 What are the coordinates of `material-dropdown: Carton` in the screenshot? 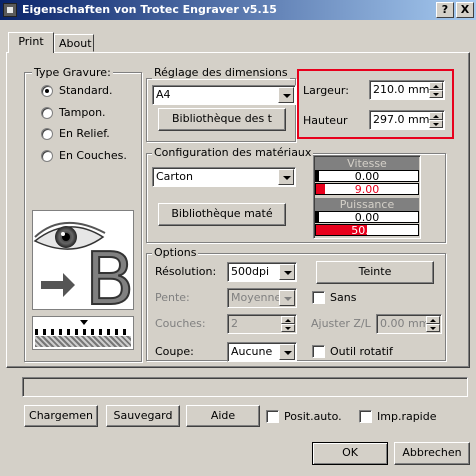 It's located at (224, 177).